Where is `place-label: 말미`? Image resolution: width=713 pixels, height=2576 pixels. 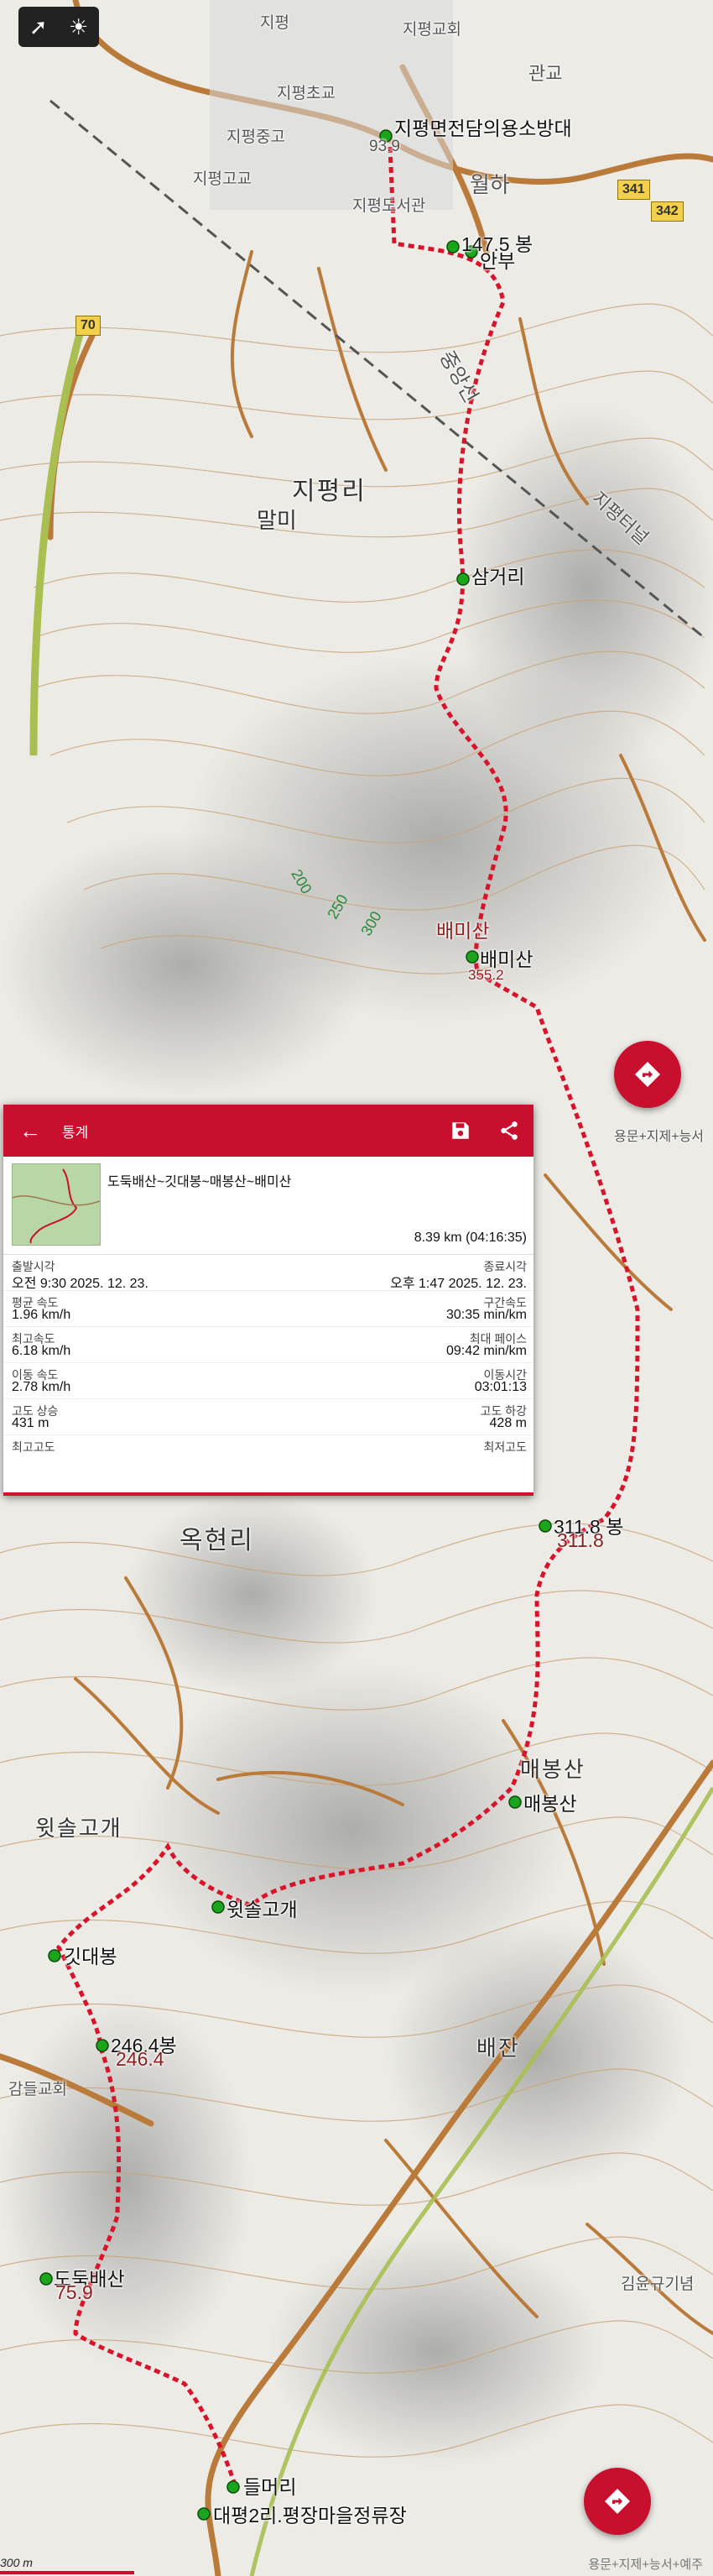 place-label: 말미 is located at coordinates (277, 520).